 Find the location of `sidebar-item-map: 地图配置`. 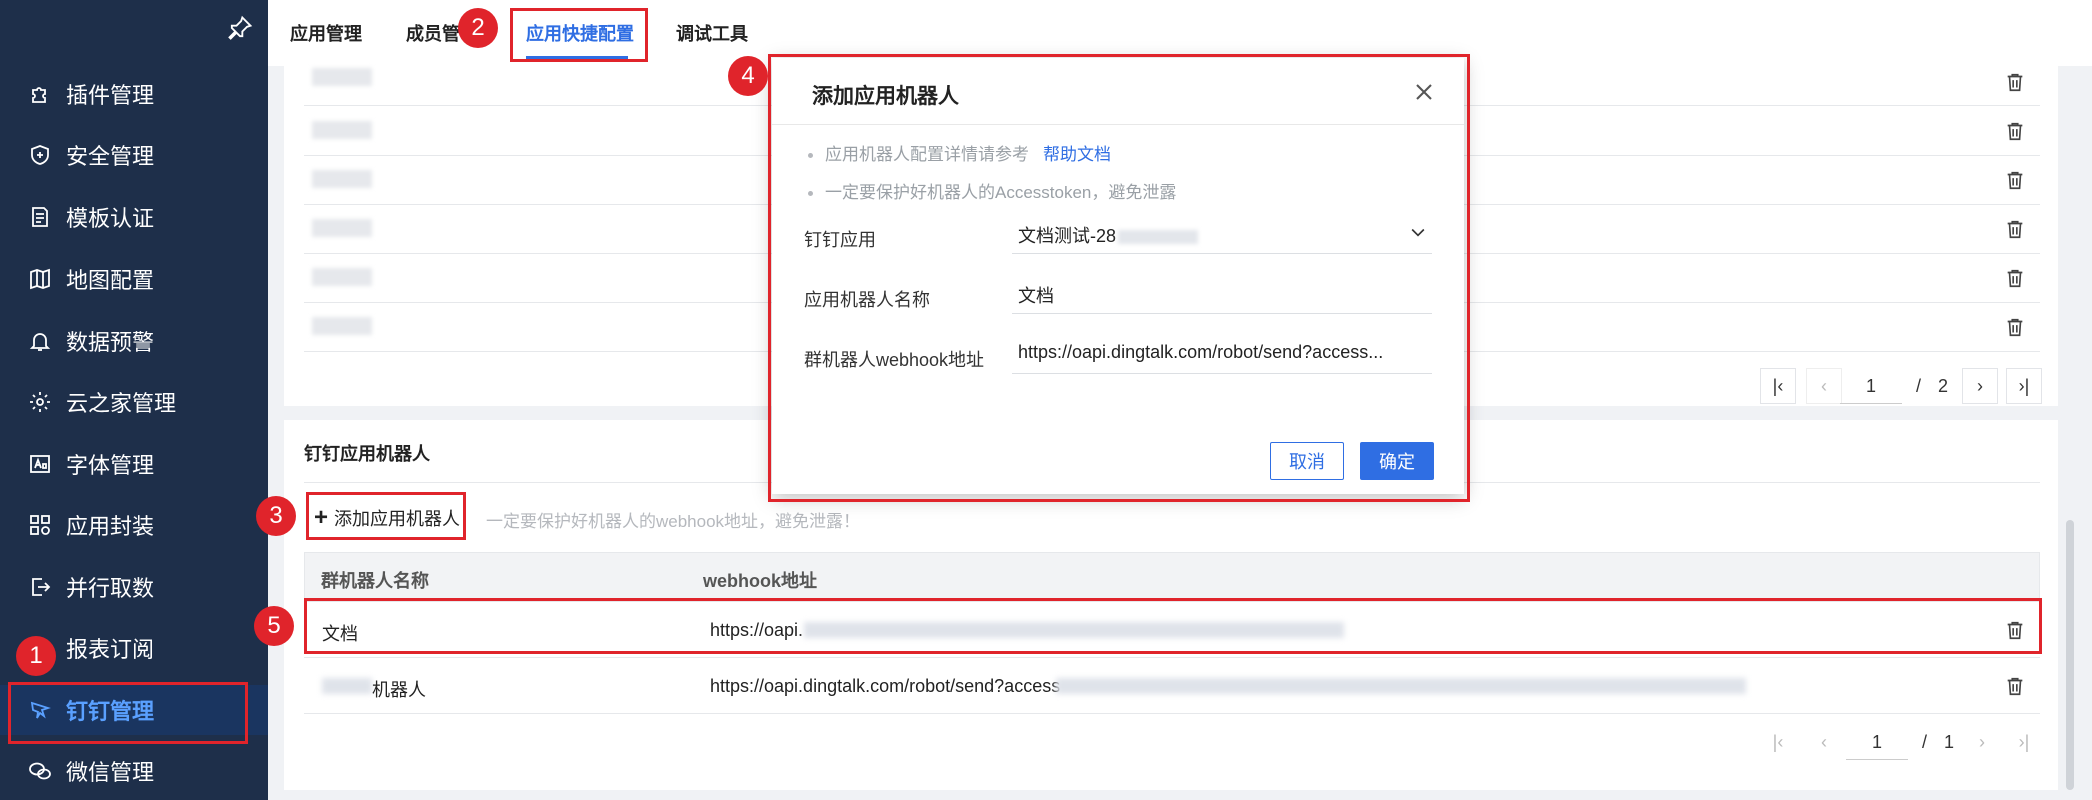

sidebar-item-map: 地图配置 is located at coordinates (134, 279).